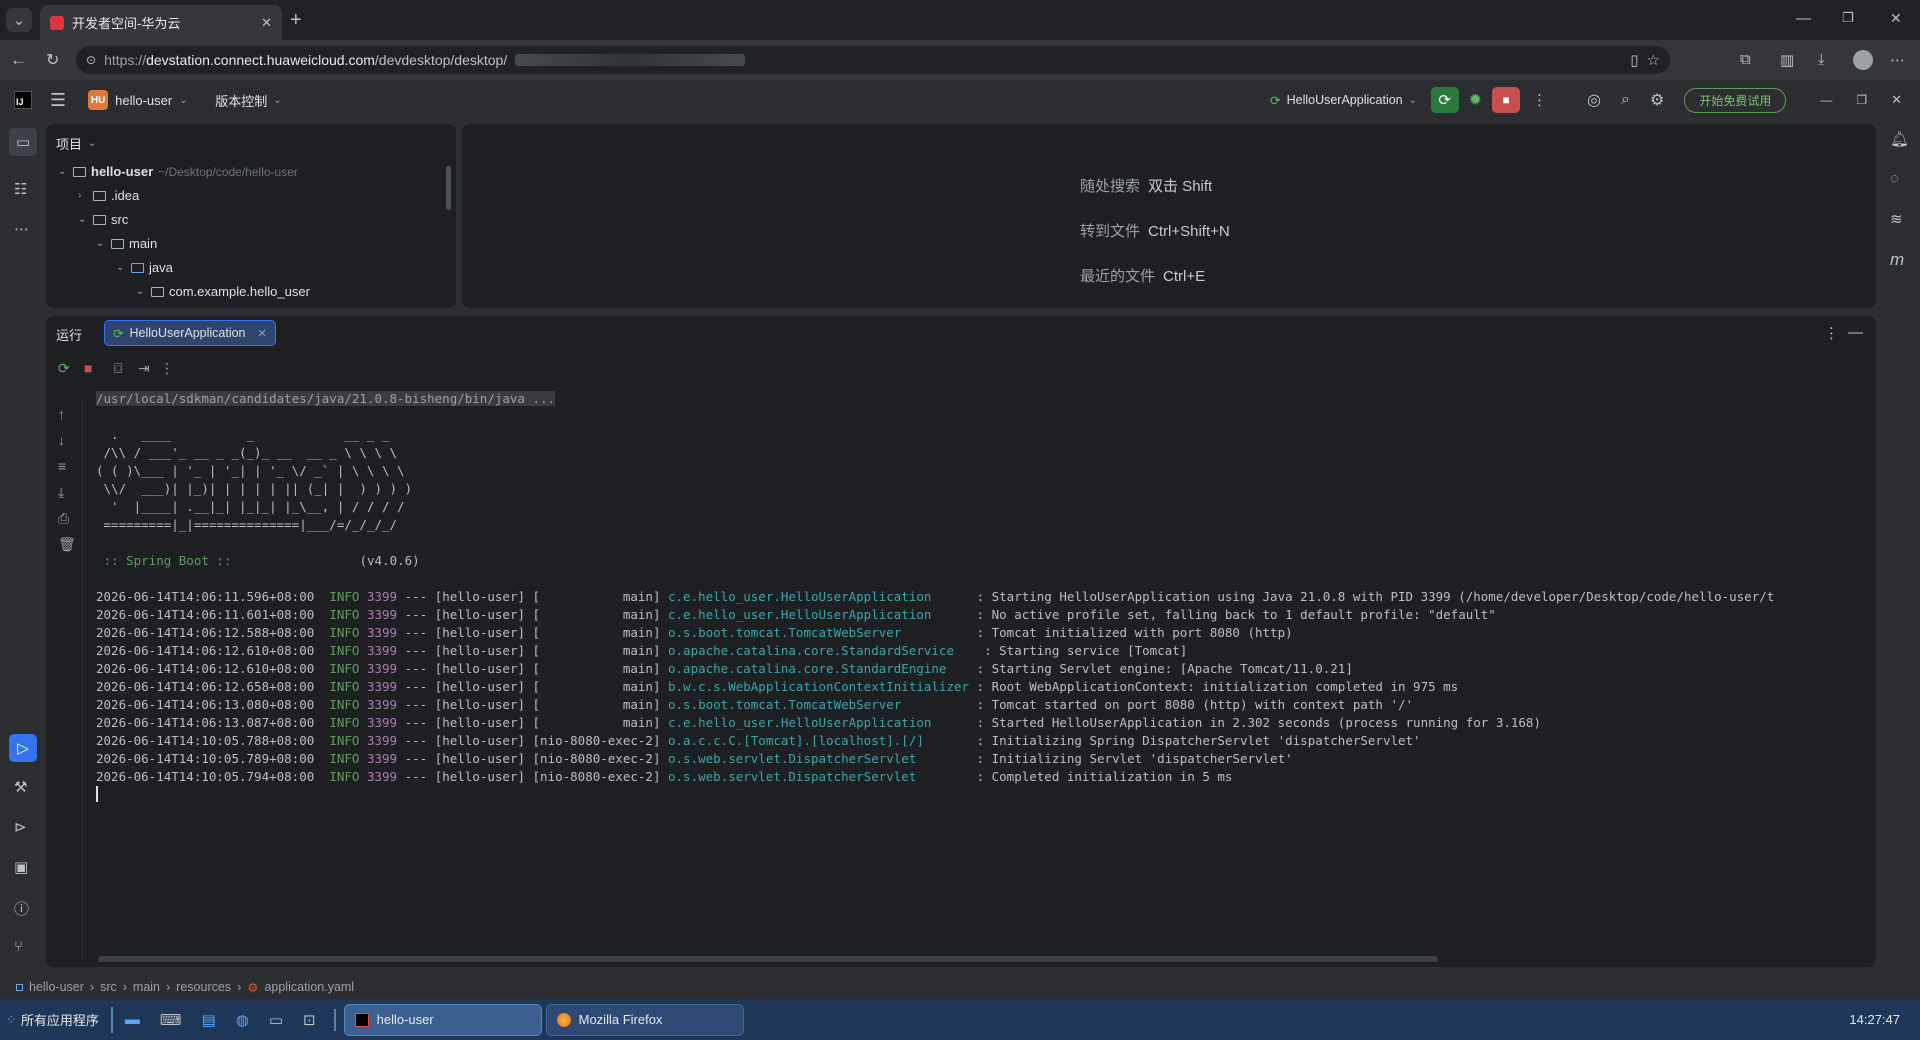 The image size is (1920, 1040). Describe the element at coordinates (1831, 333) in the screenshot. I see `run-panel-options-icon: ⋮` at that location.